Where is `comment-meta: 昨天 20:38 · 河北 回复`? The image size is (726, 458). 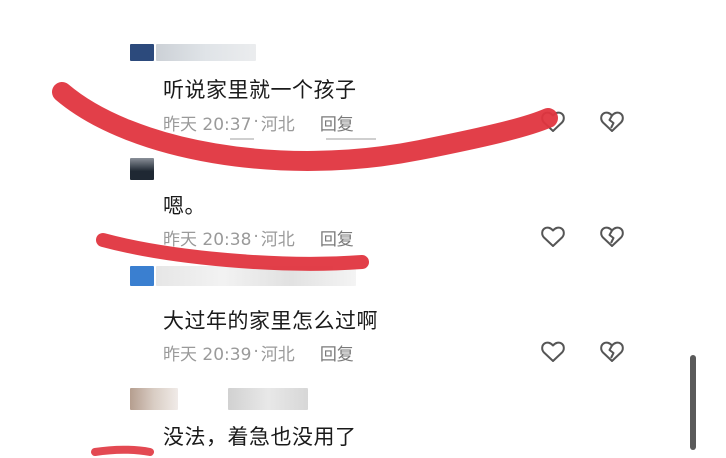
comment-meta: 昨天 20:38 · 河北 回复 is located at coordinates (258, 237).